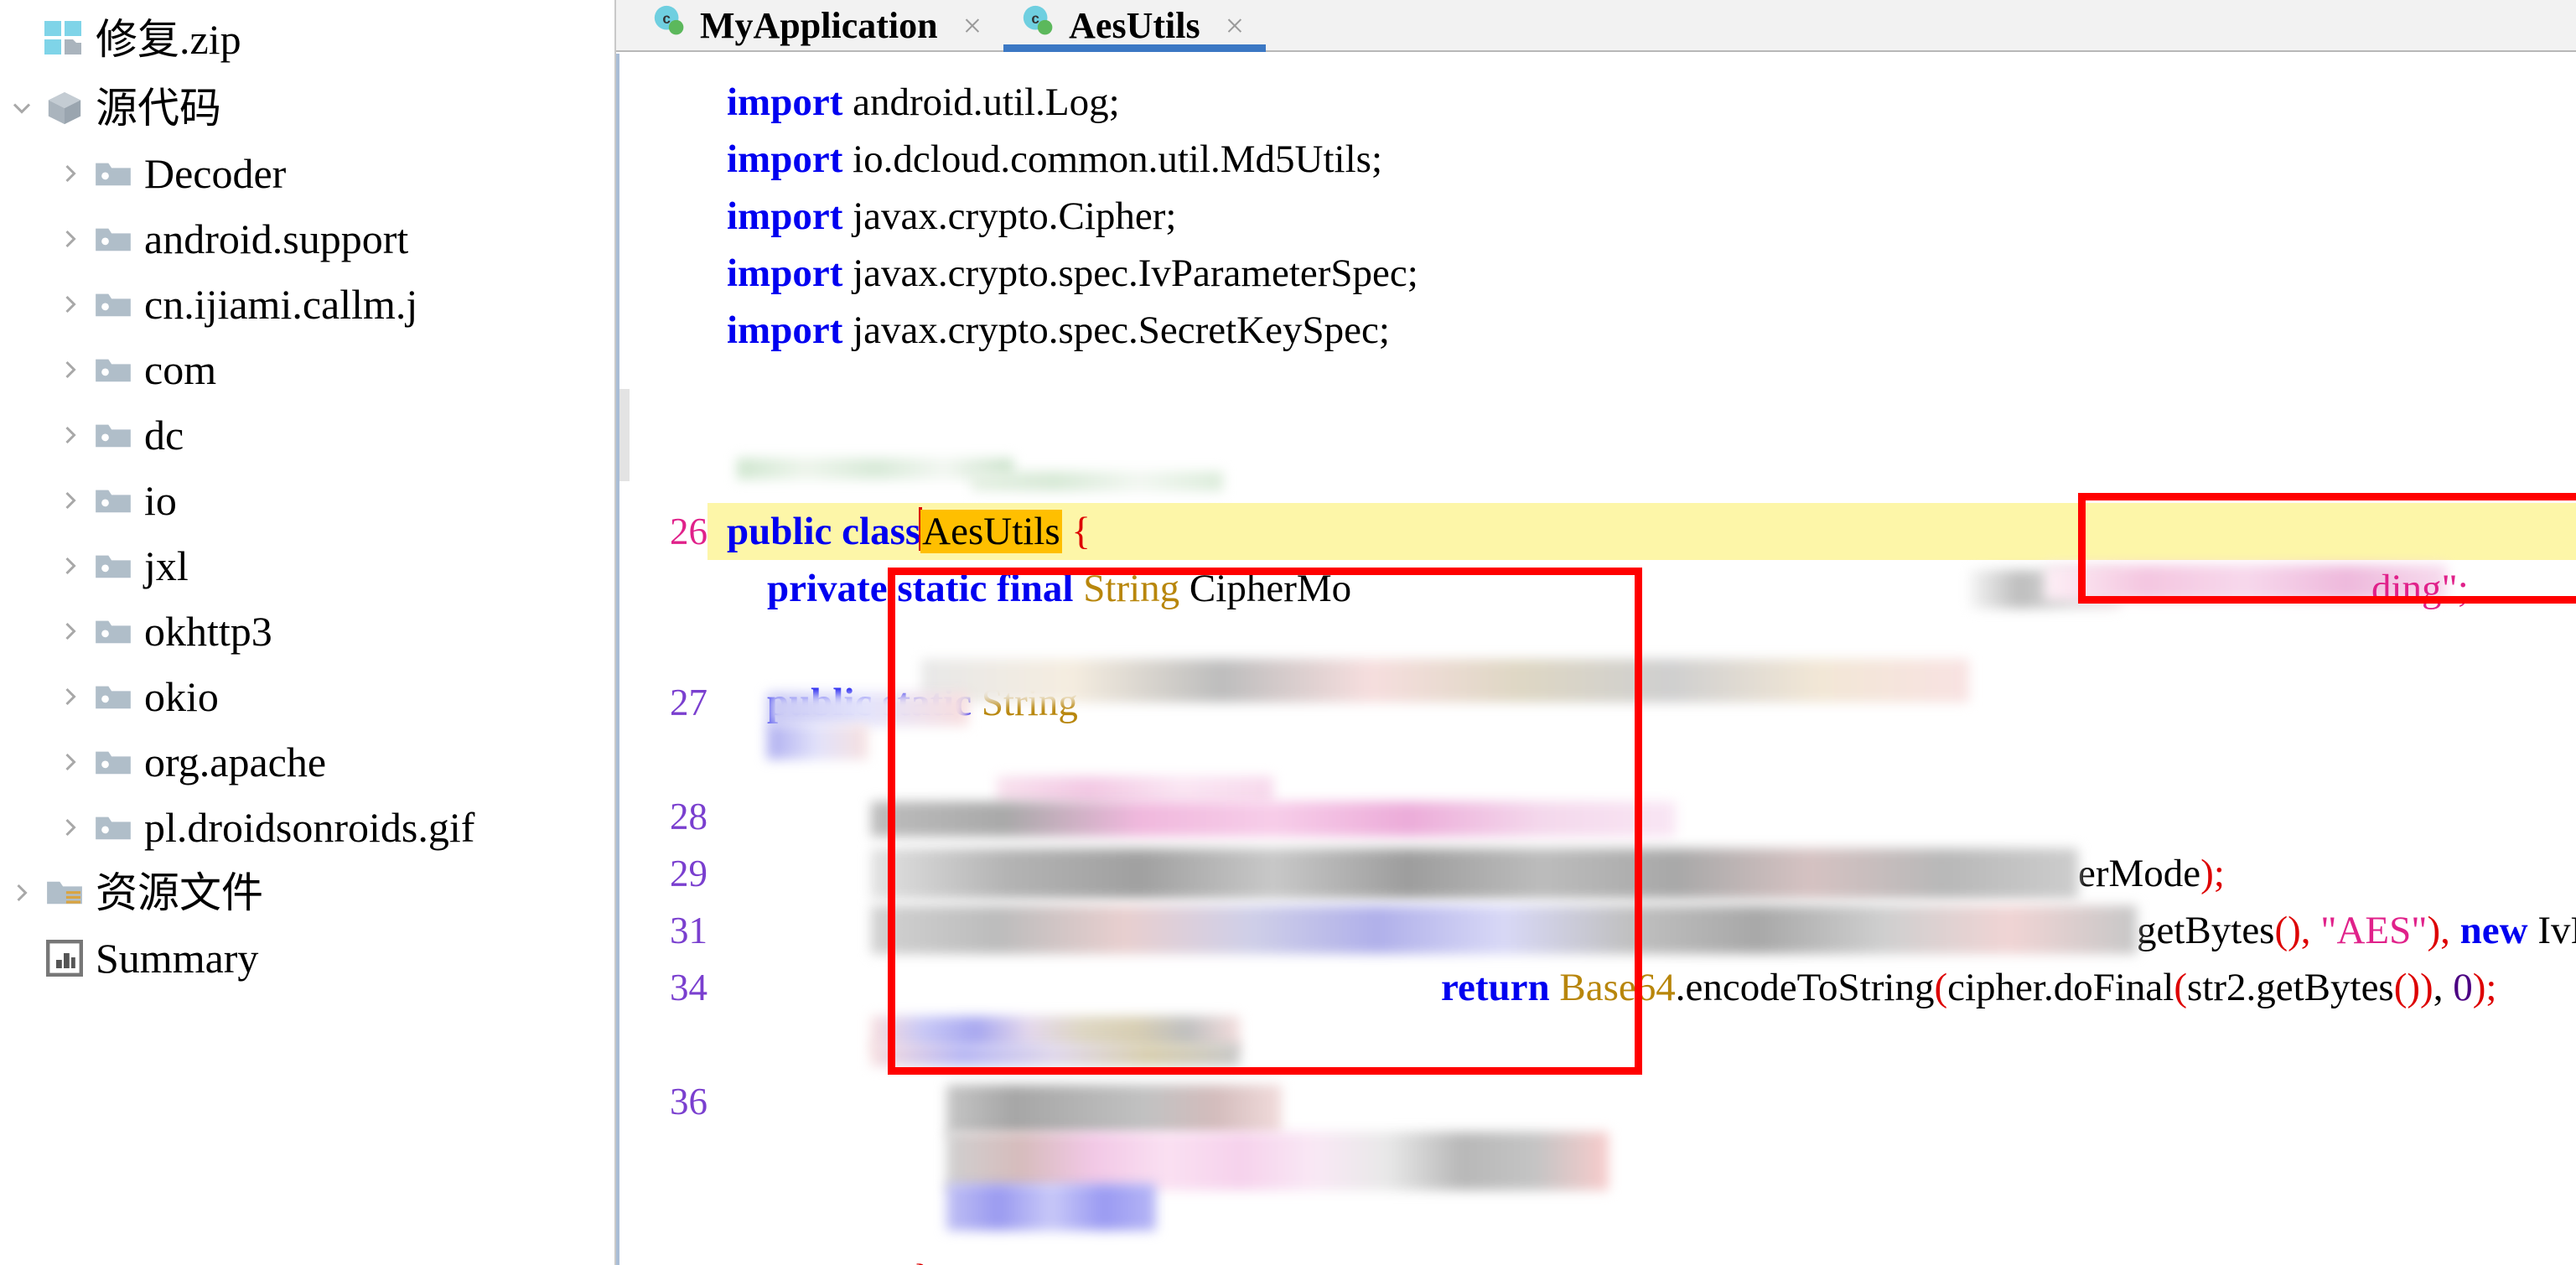 The image size is (2576, 1265). What do you see at coordinates (307, 173) in the screenshot?
I see `tree-item-decoder: Decoder` at bounding box center [307, 173].